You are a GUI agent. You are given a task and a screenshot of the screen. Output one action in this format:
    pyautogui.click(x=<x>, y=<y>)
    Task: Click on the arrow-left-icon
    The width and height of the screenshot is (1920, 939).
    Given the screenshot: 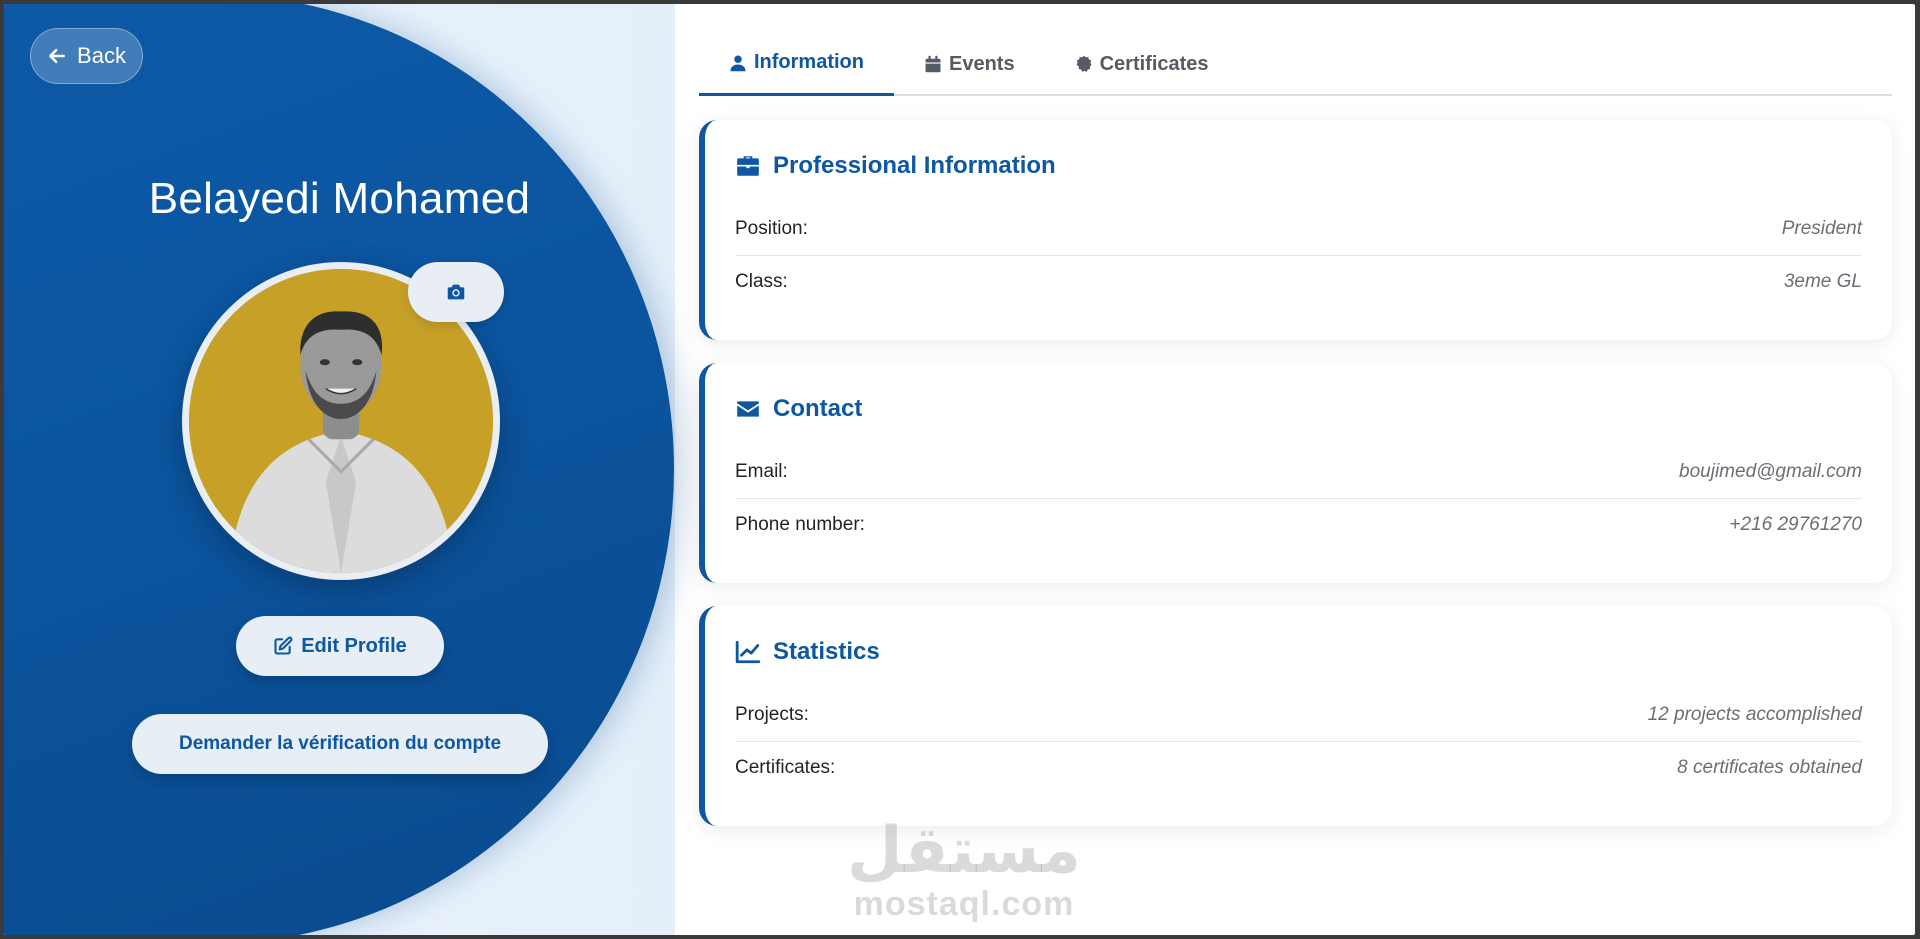 What is the action you would take?
    pyautogui.click(x=57, y=56)
    